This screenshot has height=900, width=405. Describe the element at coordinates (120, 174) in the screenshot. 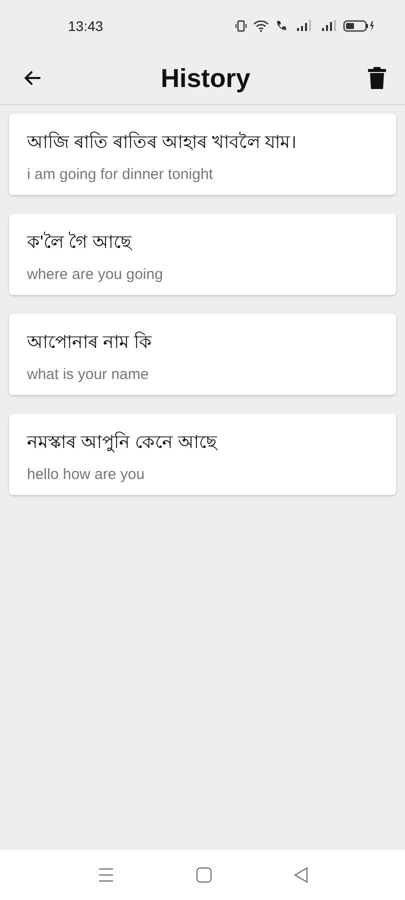

I see `translation-text: i am going for dinner tonight` at that location.